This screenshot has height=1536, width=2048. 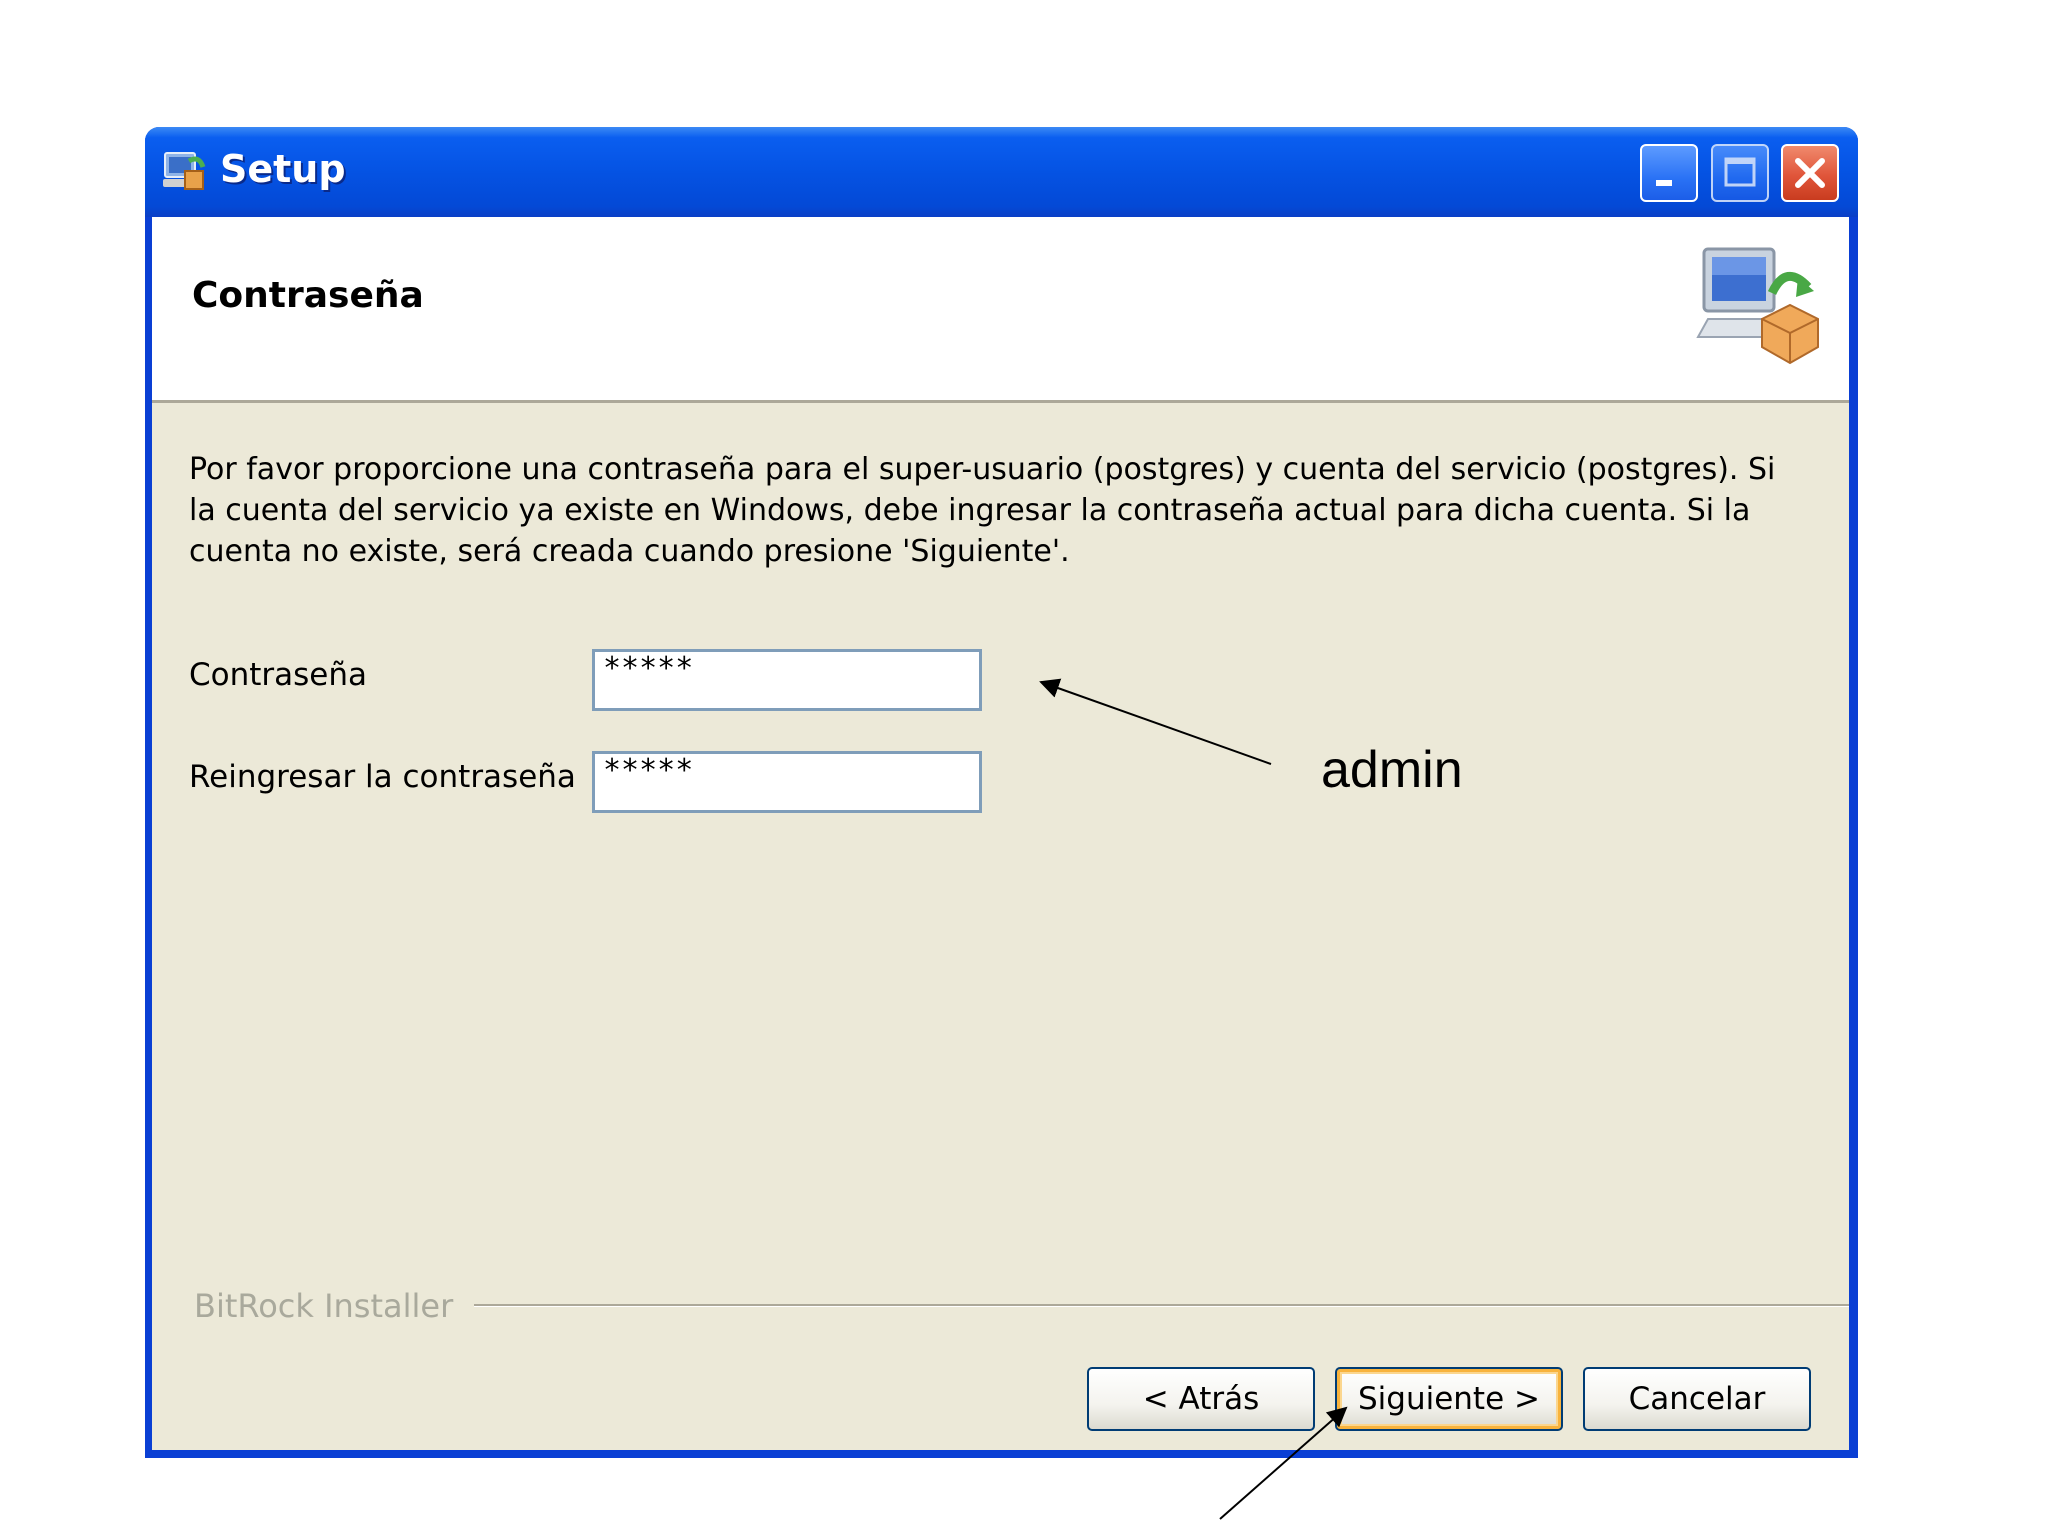 What do you see at coordinates (1757, 306) in the screenshot?
I see `computer-package-icon` at bounding box center [1757, 306].